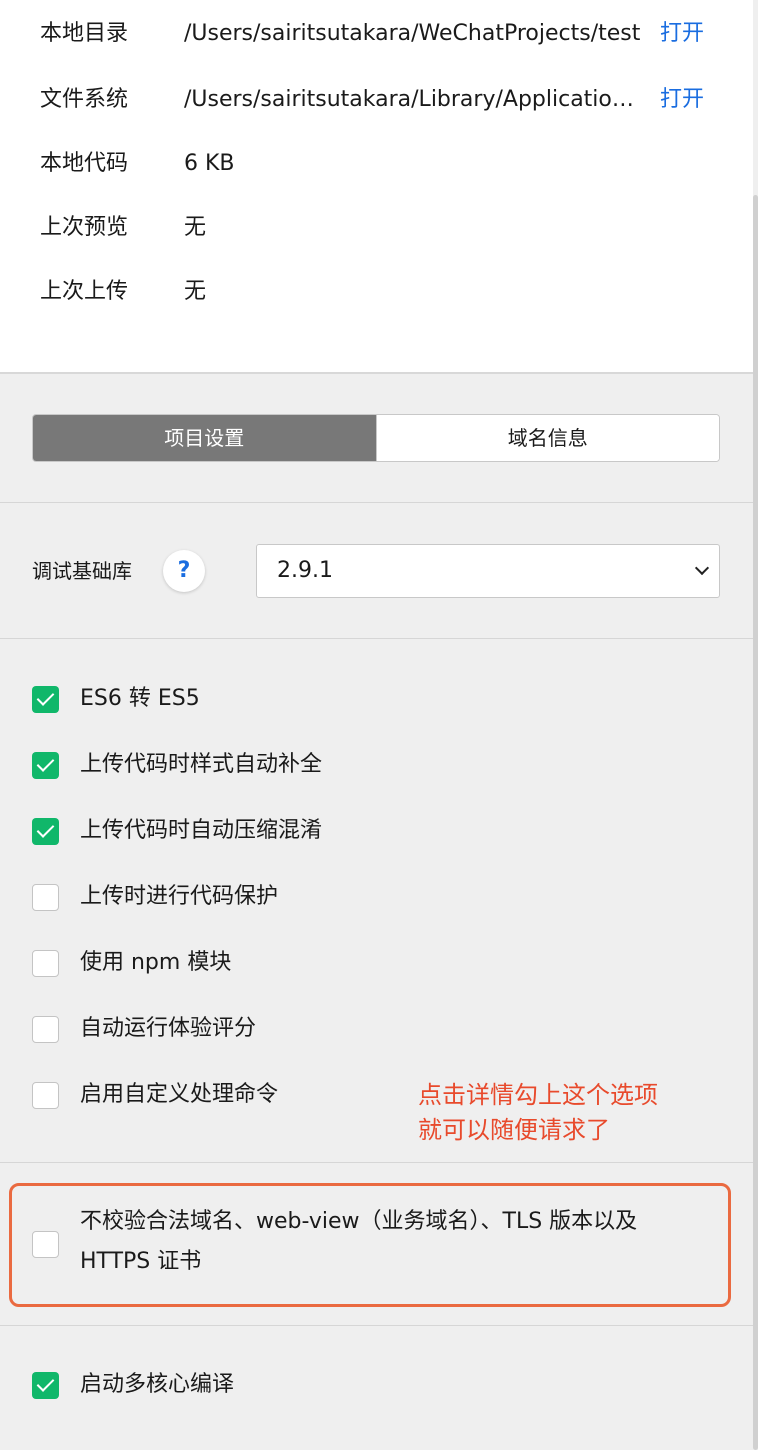 The height and width of the screenshot is (1450, 758). I want to click on chevron-down-icon, so click(702, 568).